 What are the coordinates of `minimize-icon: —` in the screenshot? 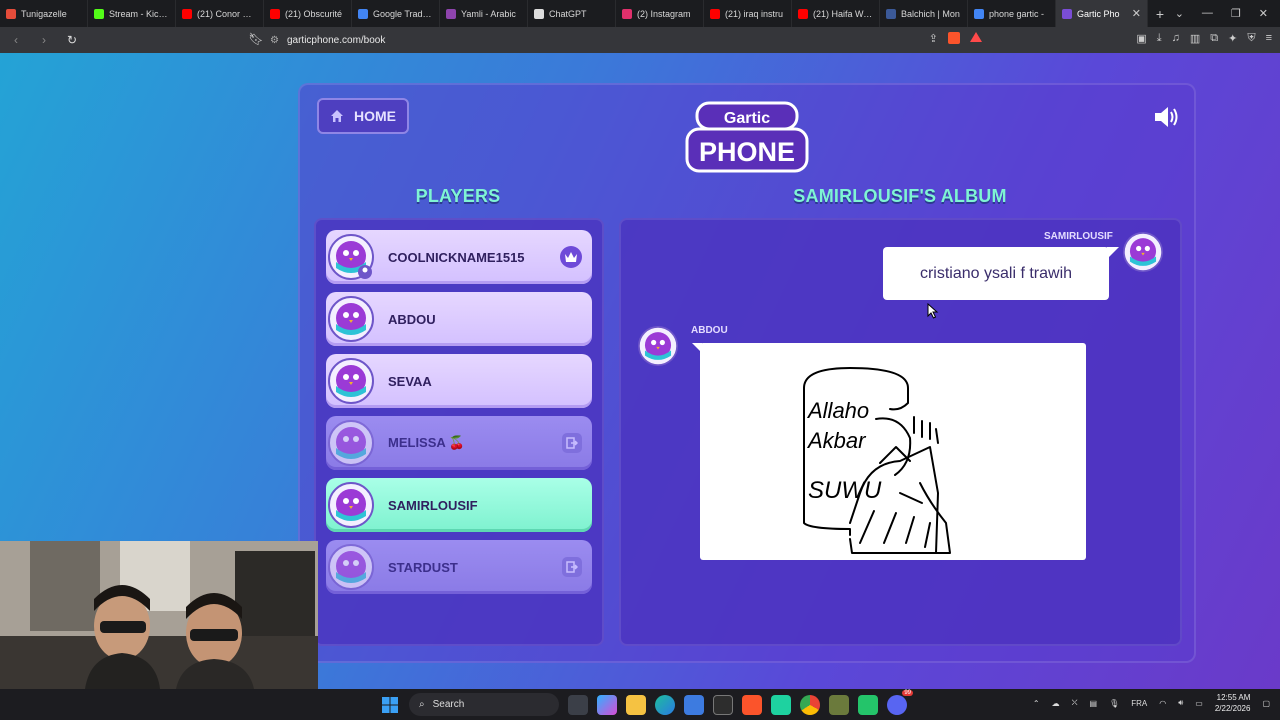 It's located at (1207, 13).